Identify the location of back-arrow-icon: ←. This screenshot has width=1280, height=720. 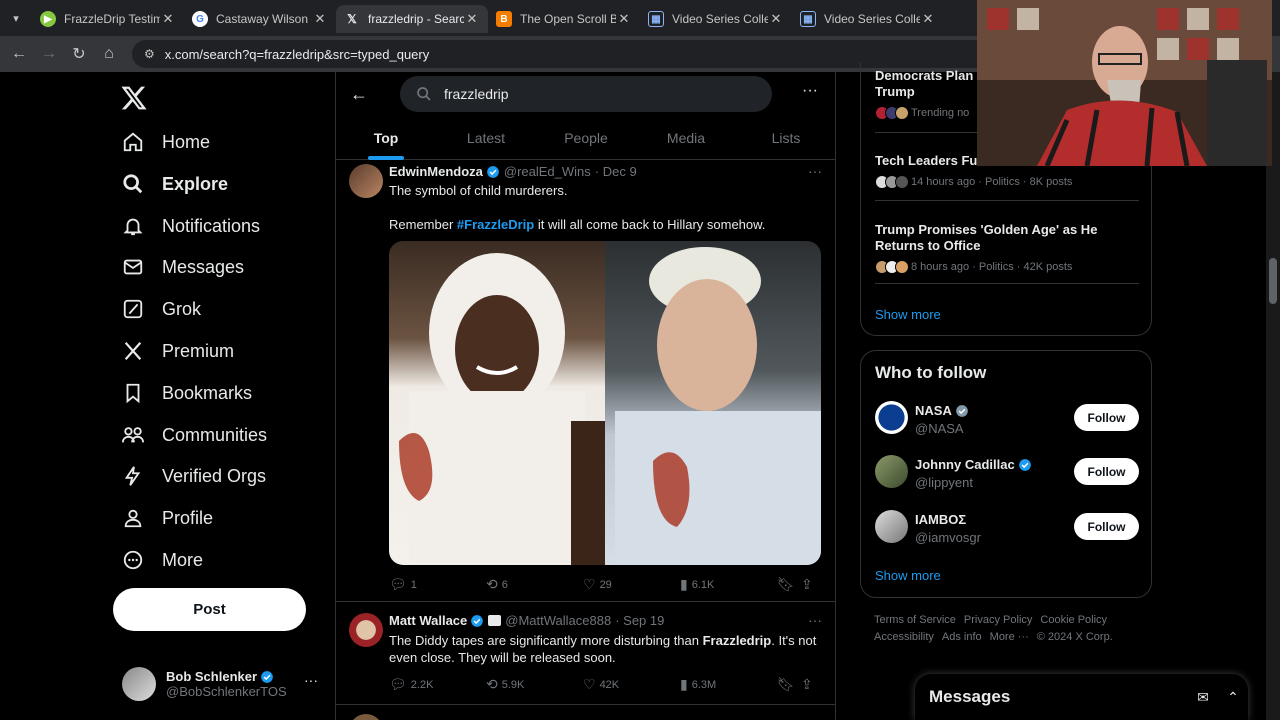
(359, 94).